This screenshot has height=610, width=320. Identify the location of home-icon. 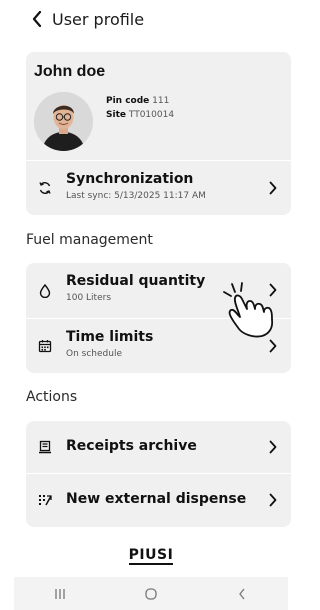
(151, 594).